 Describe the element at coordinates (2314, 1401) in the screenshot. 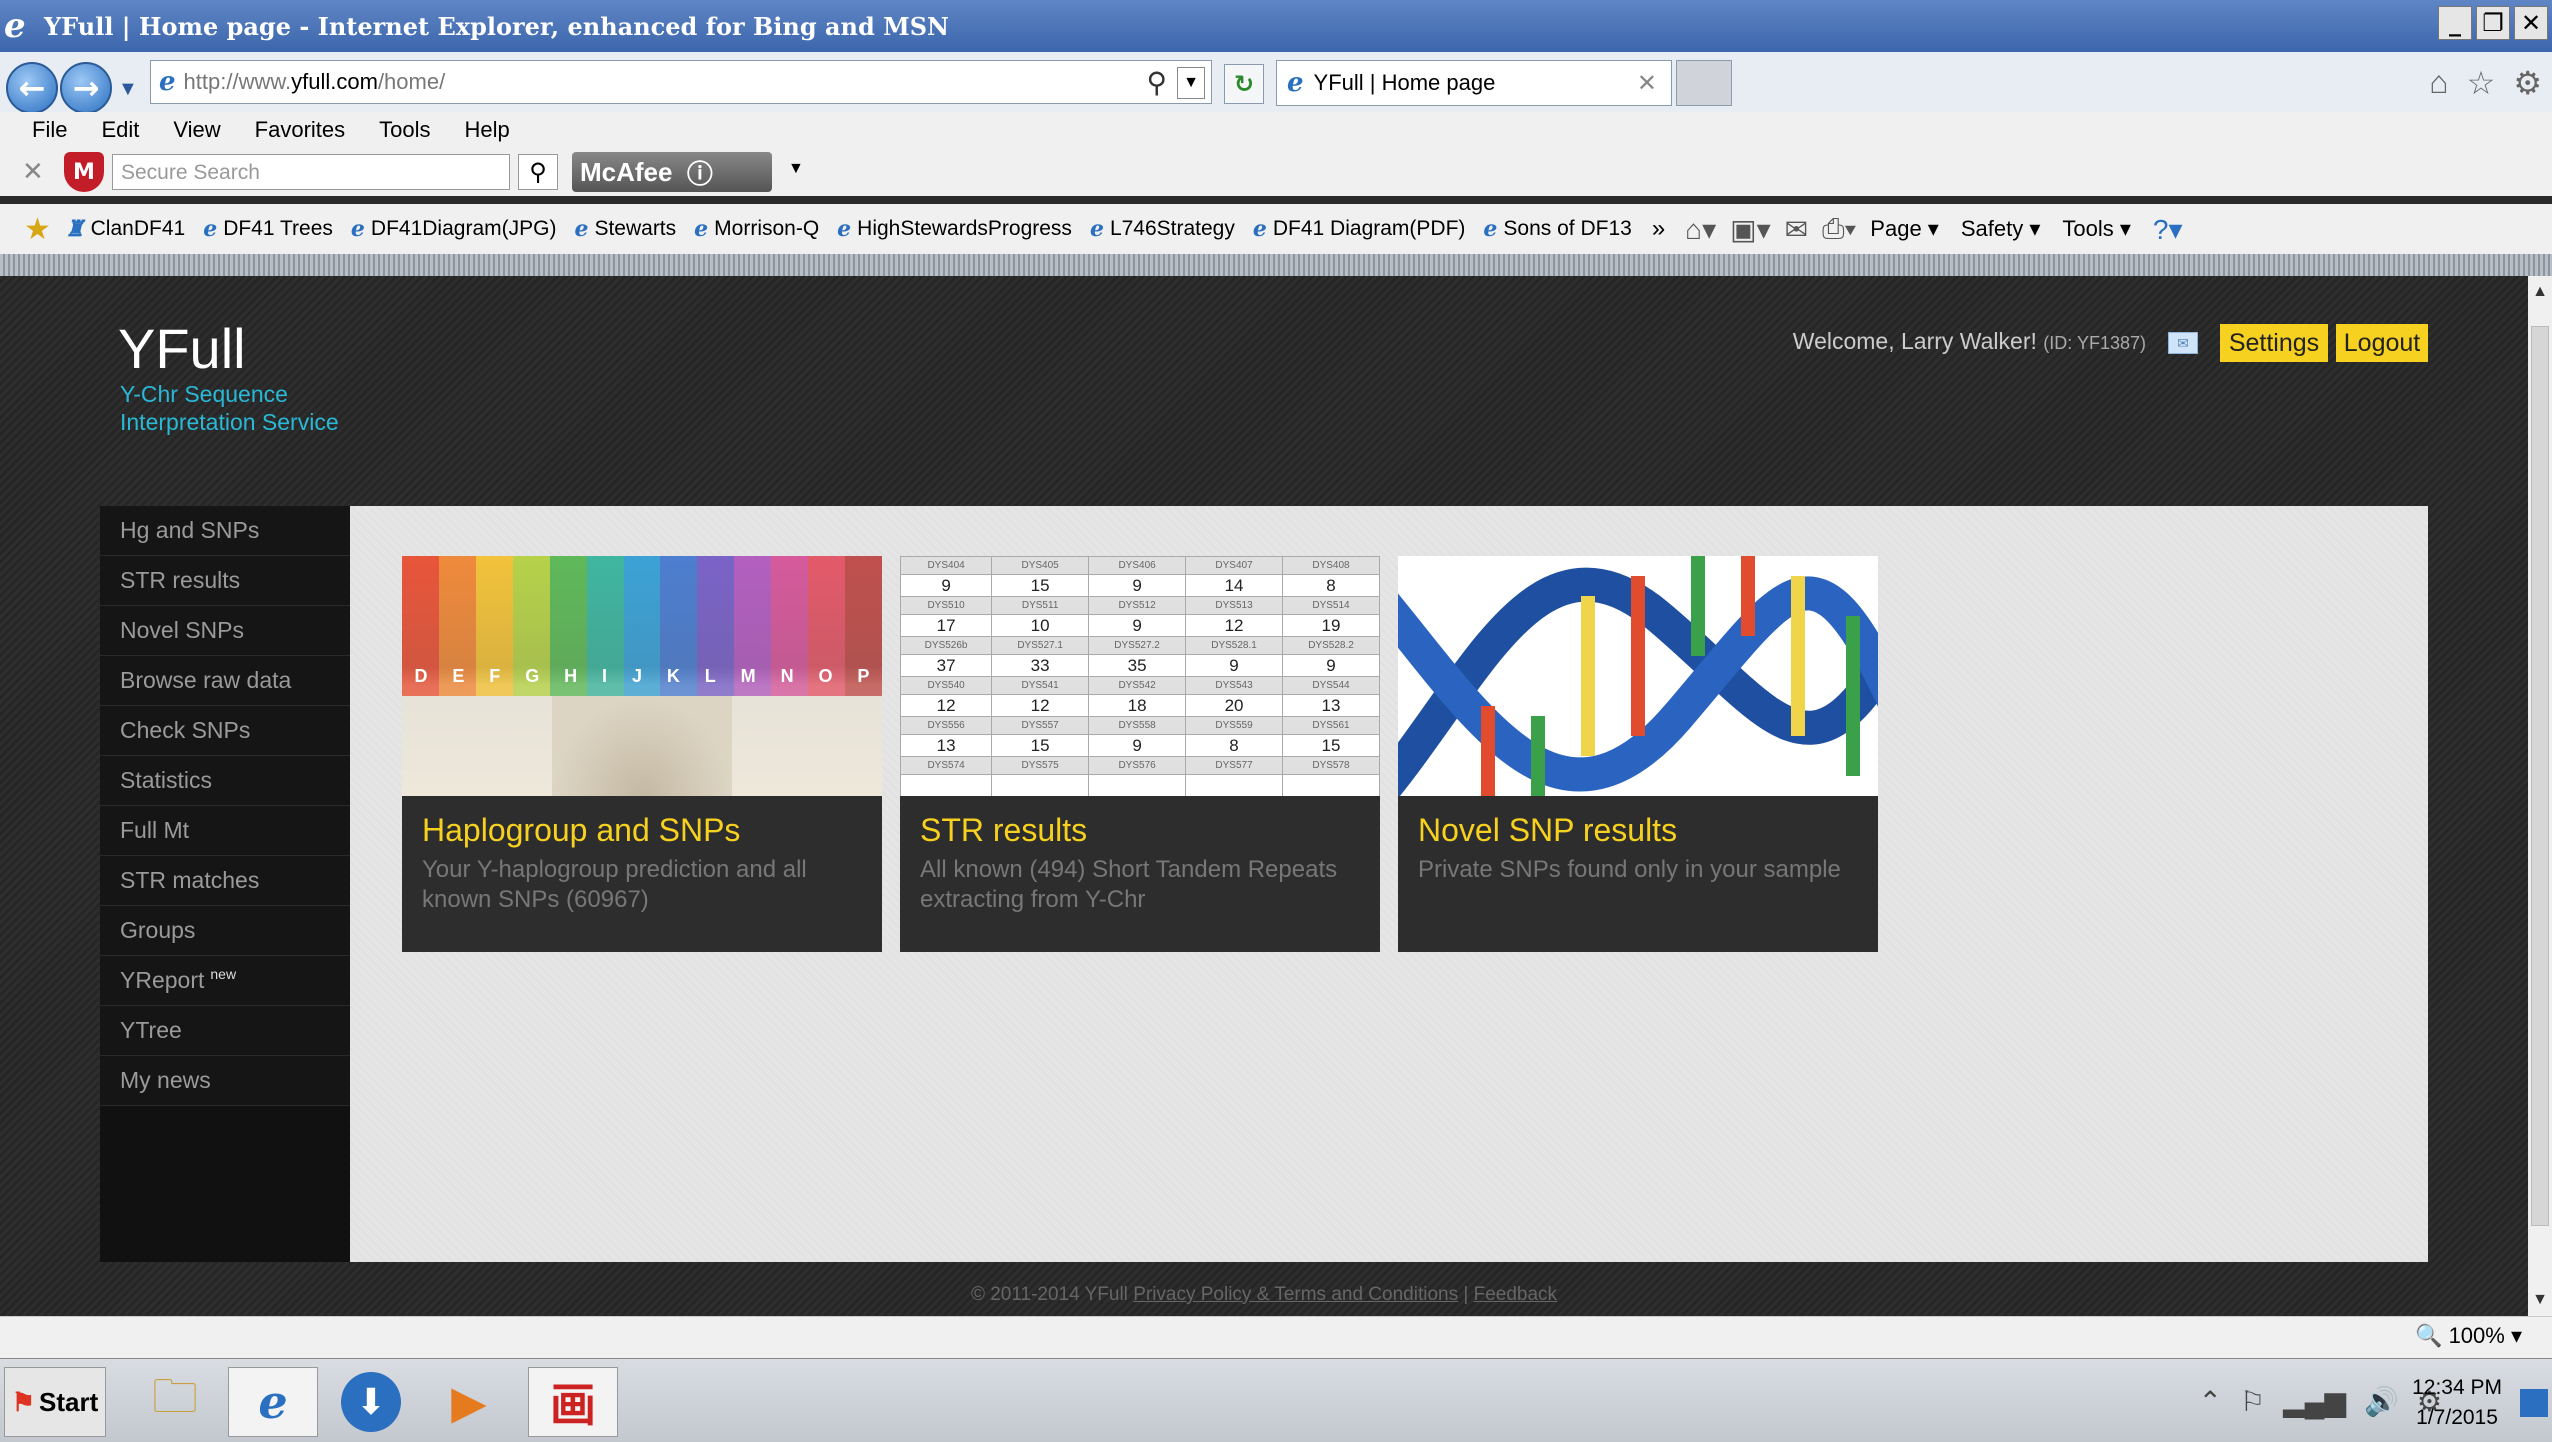

I see `network-icon: ▂▄▆` at that location.